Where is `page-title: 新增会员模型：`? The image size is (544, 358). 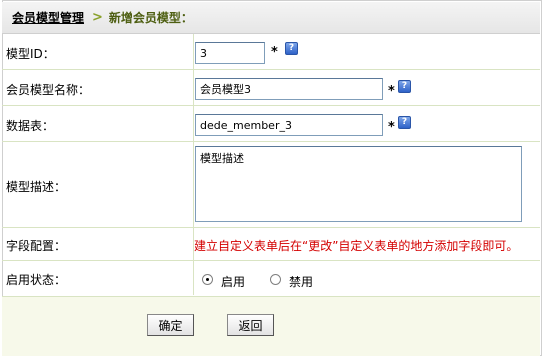
page-title: 新增会员模型： is located at coordinates (150, 18).